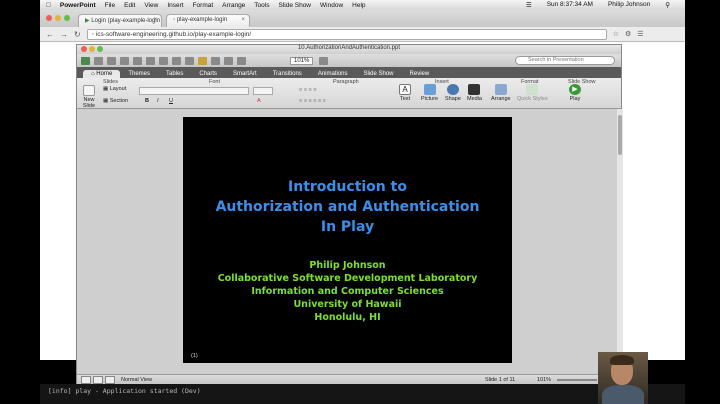 The width and height of the screenshot is (720, 404). What do you see at coordinates (78, 5) in the screenshot?
I see `menu-app-name: PowerPoint` at bounding box center [78, 5].